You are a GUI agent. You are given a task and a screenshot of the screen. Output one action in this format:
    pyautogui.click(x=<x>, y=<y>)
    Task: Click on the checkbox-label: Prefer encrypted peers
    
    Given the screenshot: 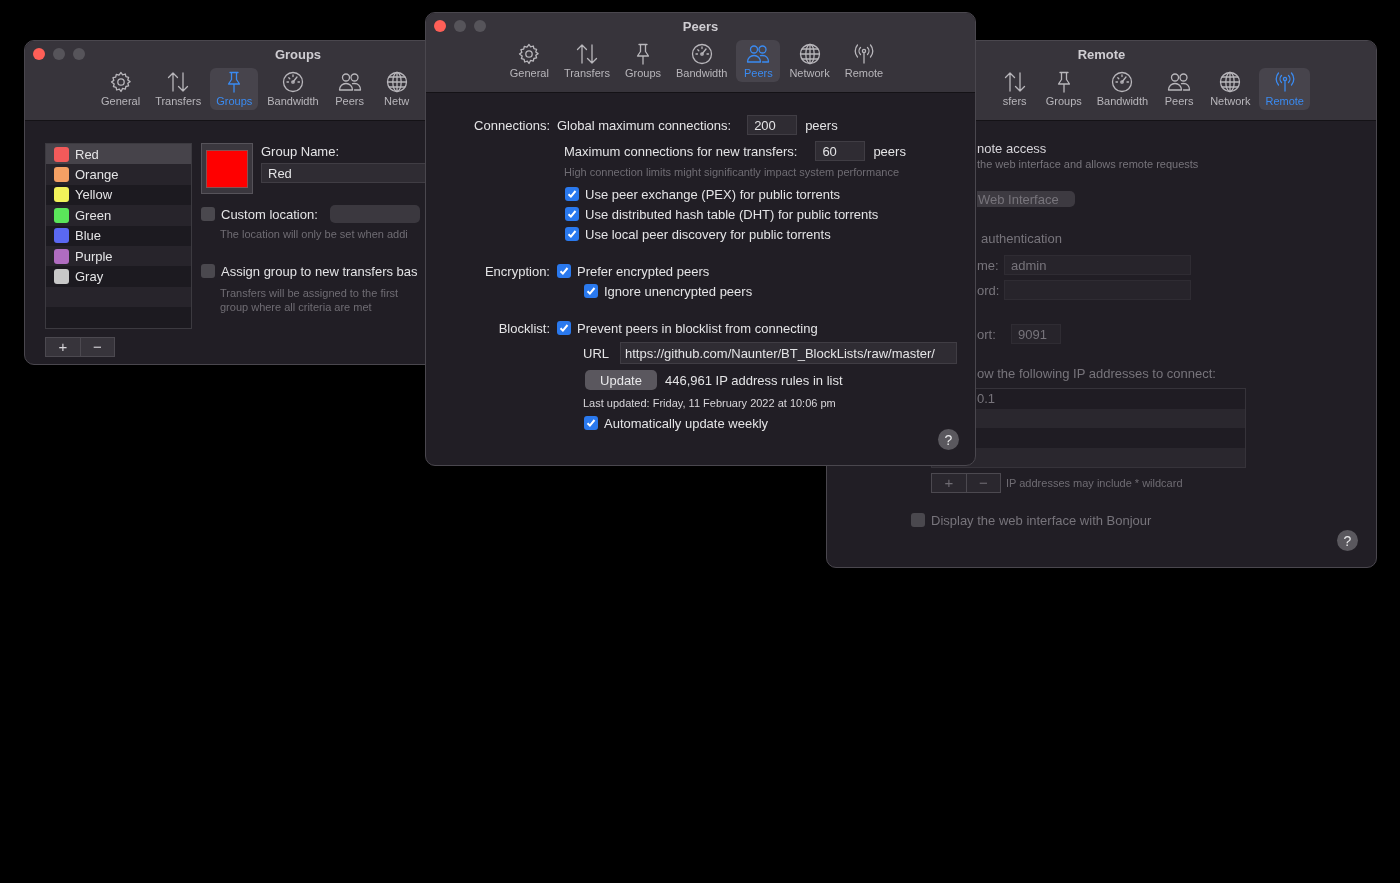 What is the action you would take?
    pyautogui.click(x=643, y=271)
    